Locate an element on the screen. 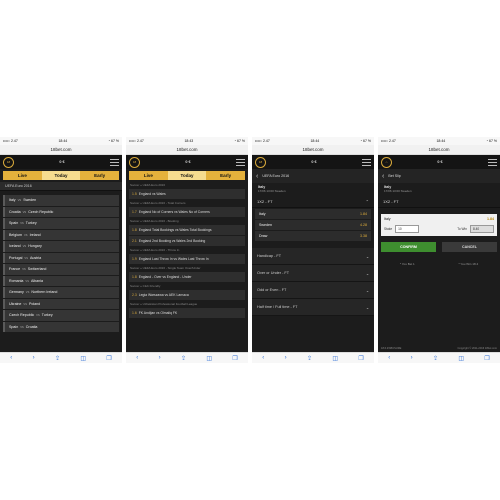 The height and width of the screenshot is (500, 500). cancel-button: CANCEL is located at coordinates (469, 247).